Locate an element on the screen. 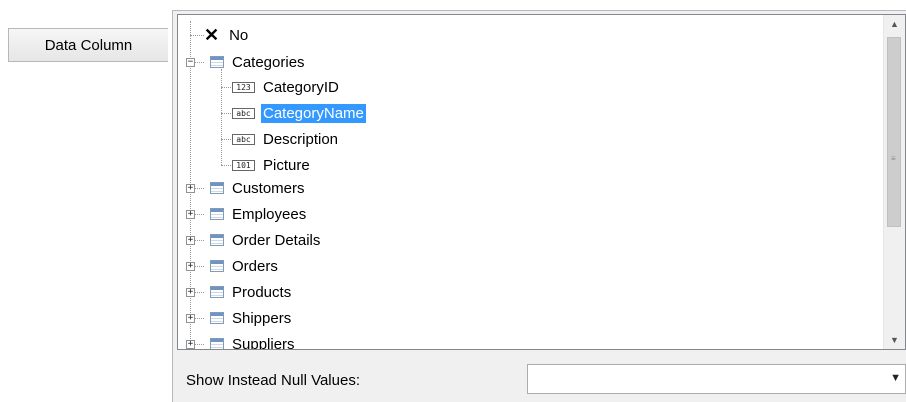  close-icon: ✕ is located at coordinates (212, 35).